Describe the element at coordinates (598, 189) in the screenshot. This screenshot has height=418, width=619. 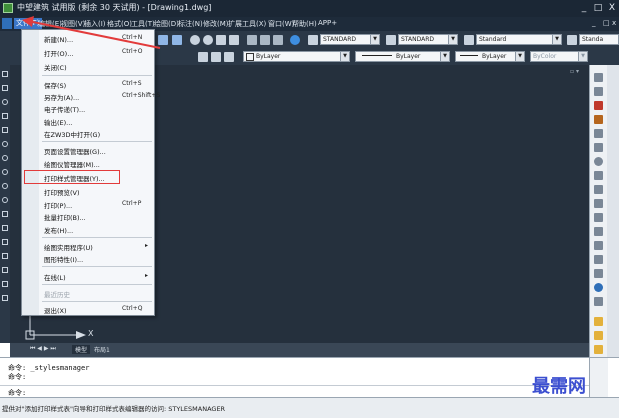
I see `stretch-icon` at that location.